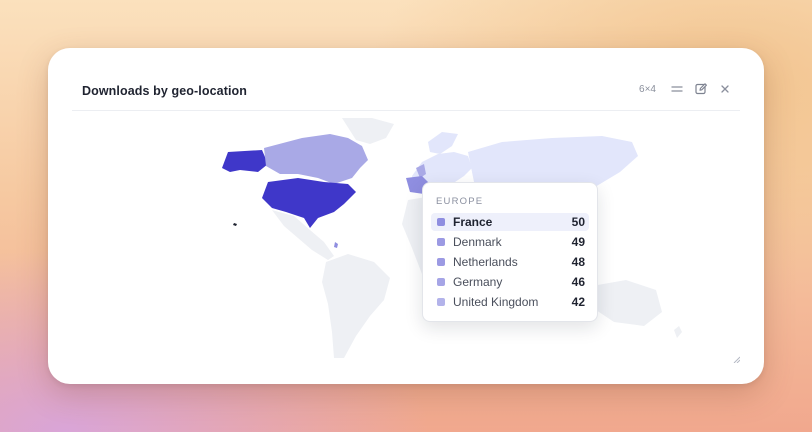 Image resolution: width=812 pixels, height=432 pixels. I want to click on tooltip-value: 48, so click(578, 262).